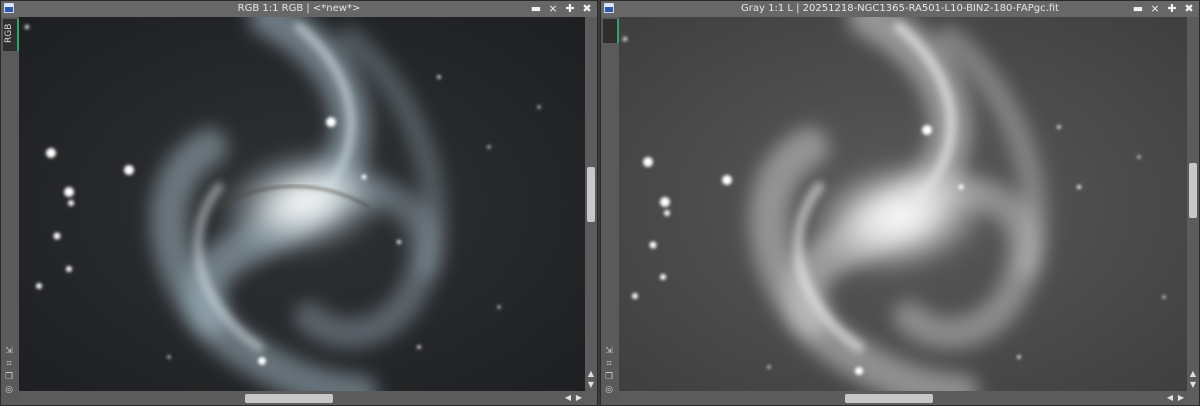 This screenshot has width=1200, height=406. I want to click on left-titlebar: RGB 1:1 RGB | <*new*> ▬ ⨯ ✚ ✖, so click(299, 9).